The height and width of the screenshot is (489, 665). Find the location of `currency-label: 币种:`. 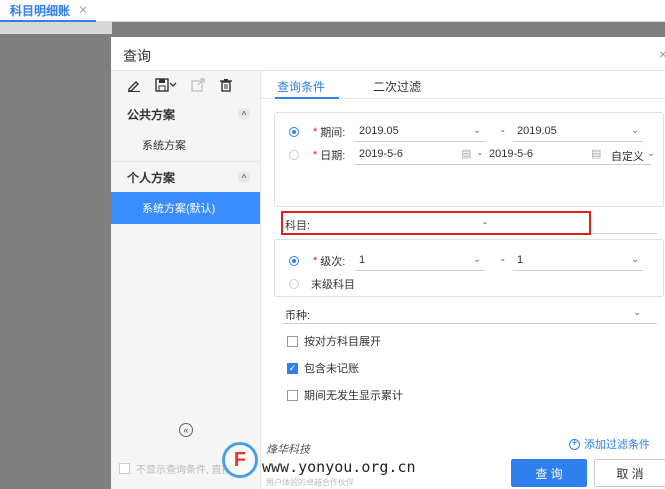

currency-label: 币种: is located at coordinates (298, 316).